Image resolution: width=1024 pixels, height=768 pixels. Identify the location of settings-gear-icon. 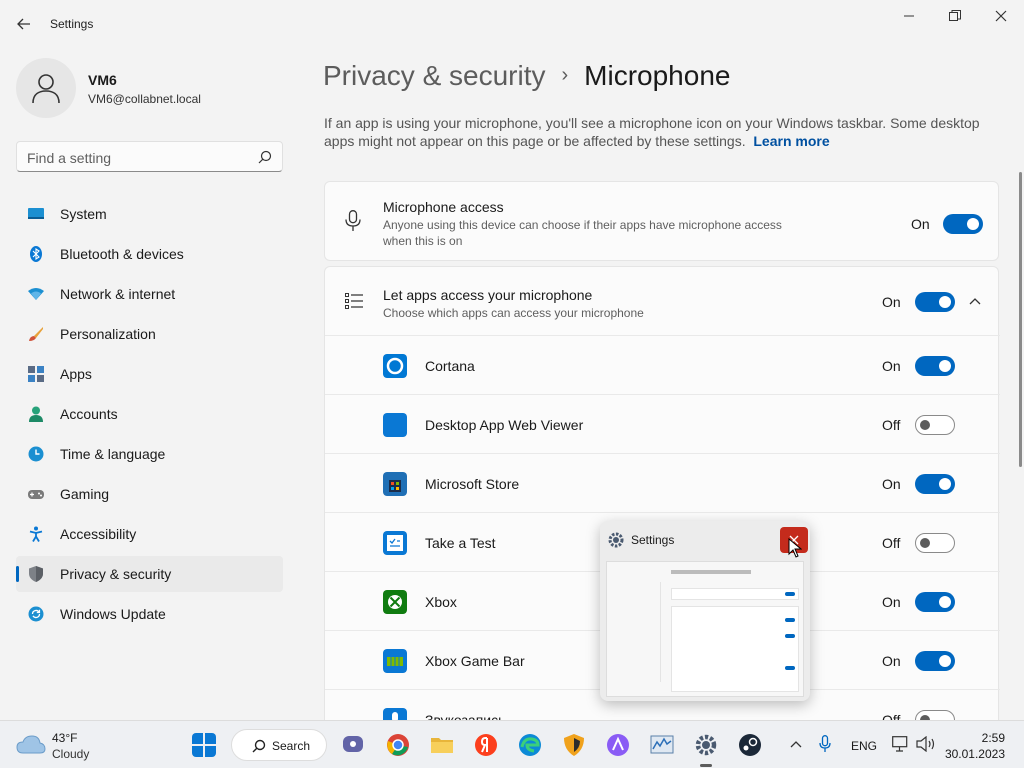
(706, 745).